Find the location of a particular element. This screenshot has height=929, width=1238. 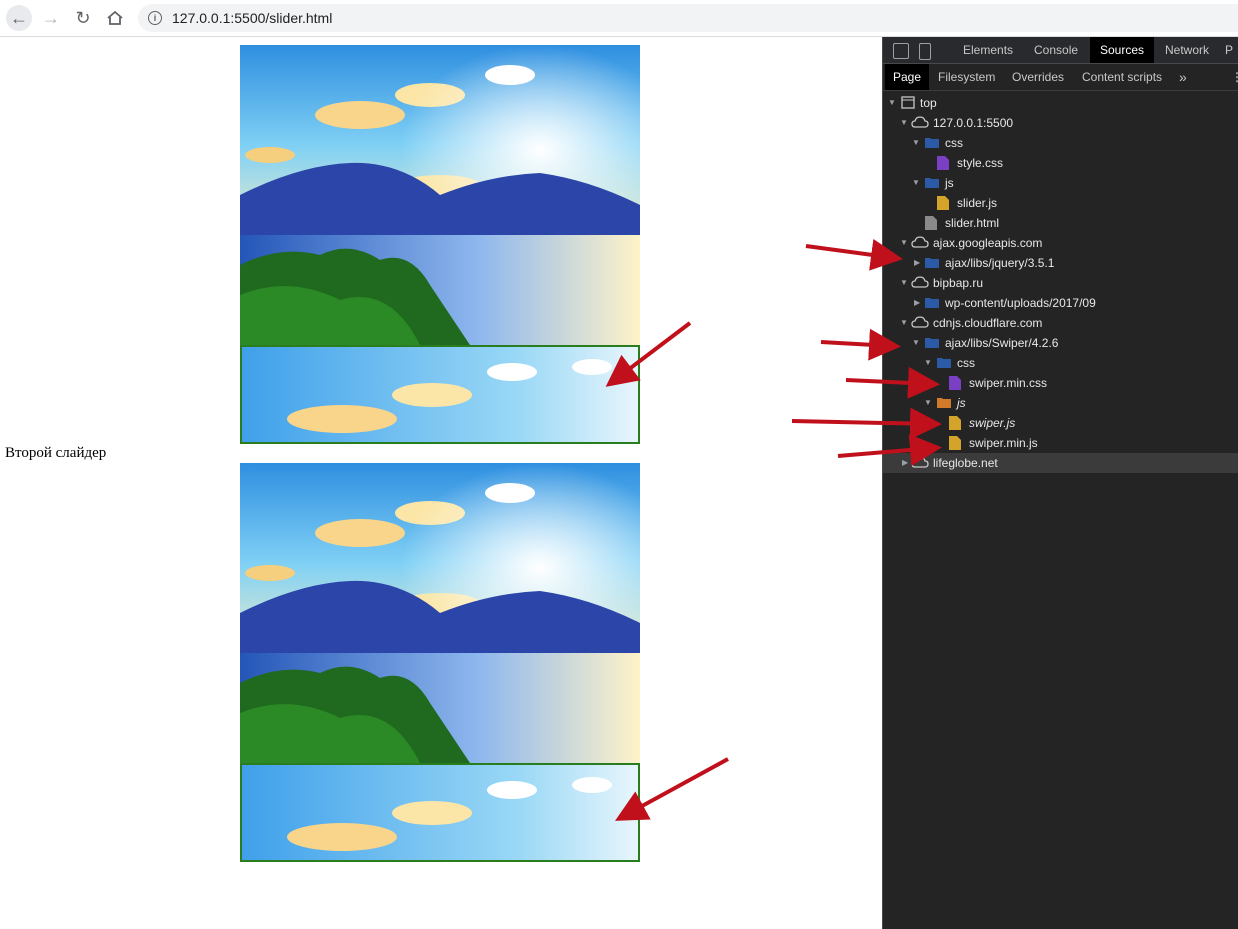

tree-item-file: style.css is located at coordinates (1060, 163).